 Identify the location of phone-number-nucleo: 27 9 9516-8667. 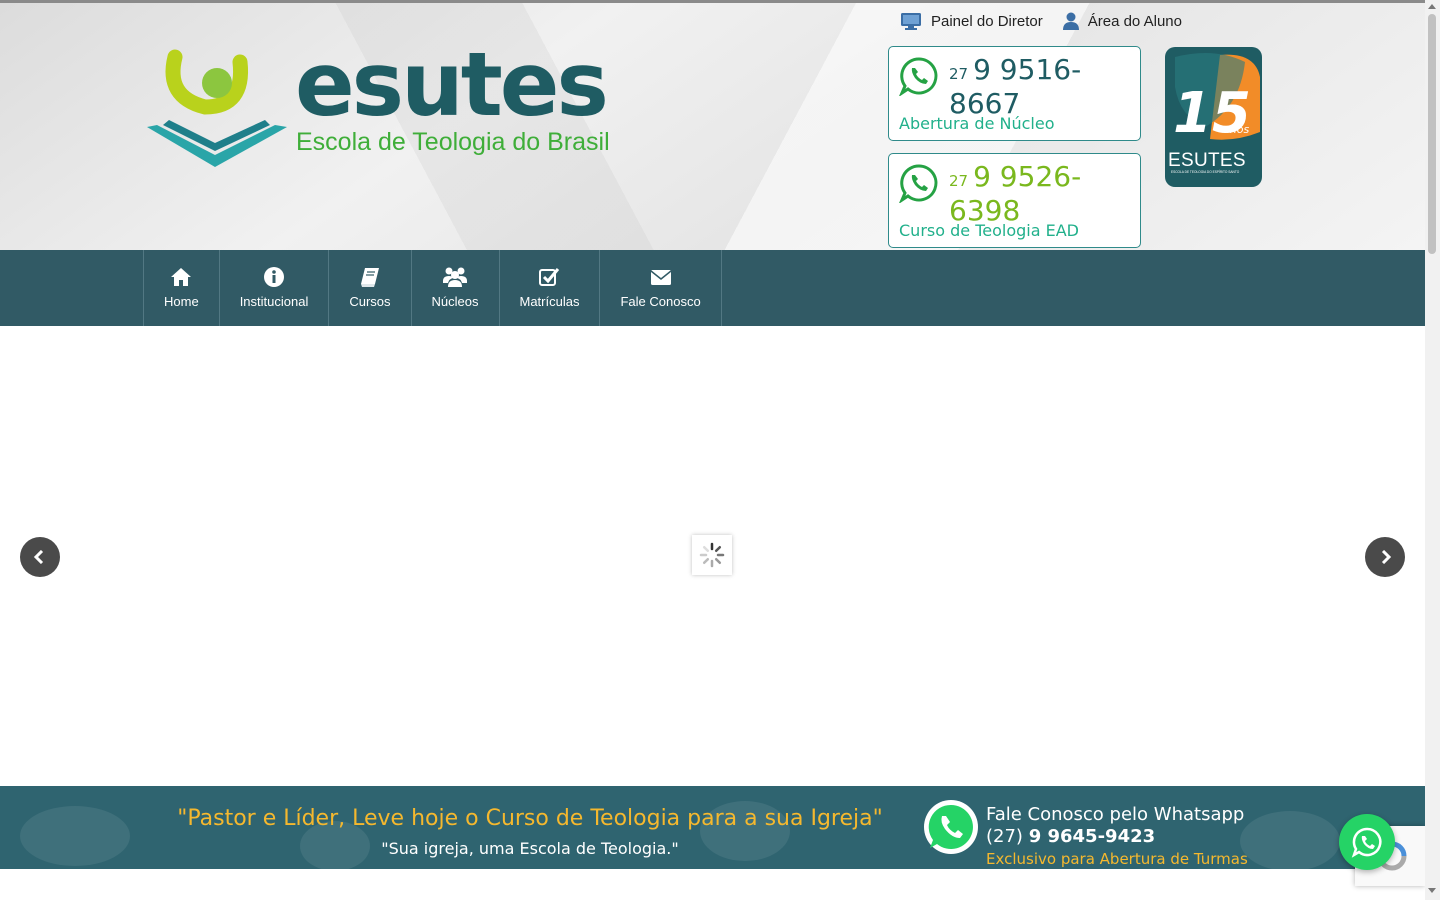
(1041, 86).